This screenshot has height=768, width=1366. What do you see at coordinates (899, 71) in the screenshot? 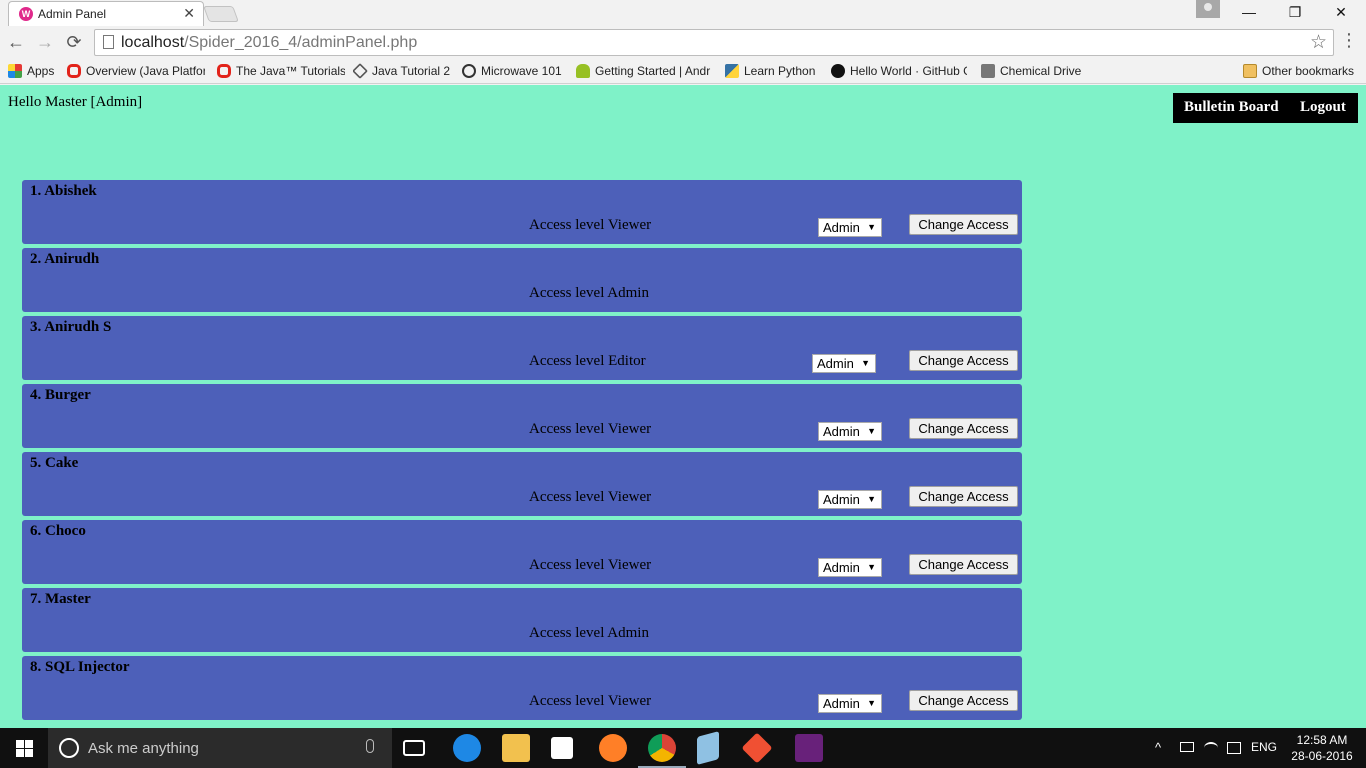
I see `bookmark-github-hello-world: Hello World · GitHub G` at bounding box center [899, 71].